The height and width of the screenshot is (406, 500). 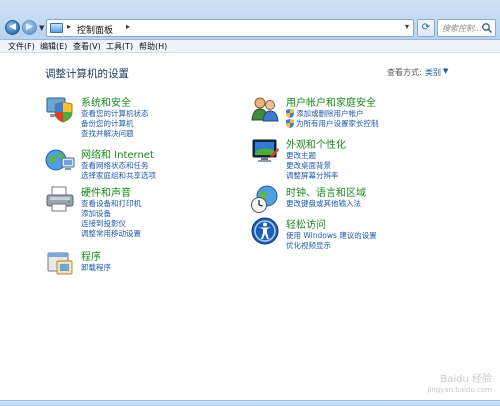 I want to click on back-button: ◀, so click(x=12, y=27).